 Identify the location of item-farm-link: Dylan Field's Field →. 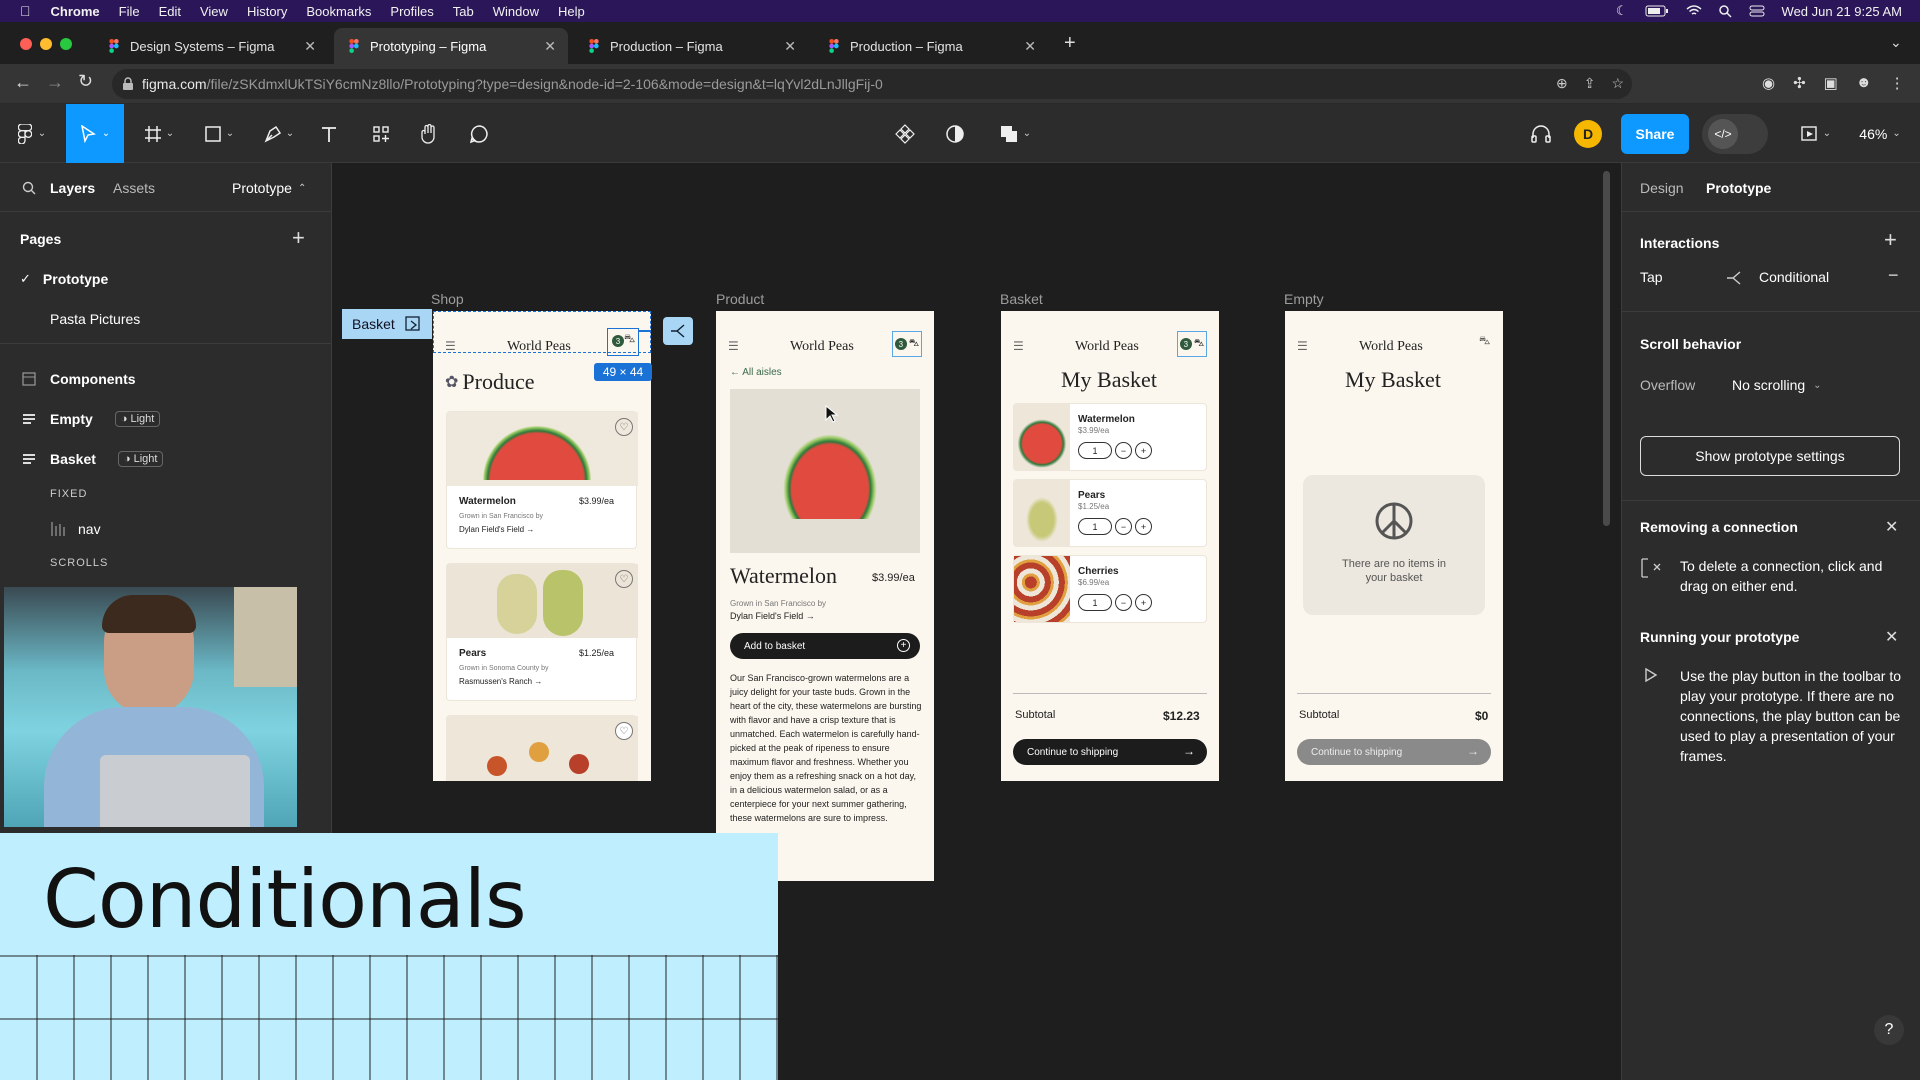
(496, 529).